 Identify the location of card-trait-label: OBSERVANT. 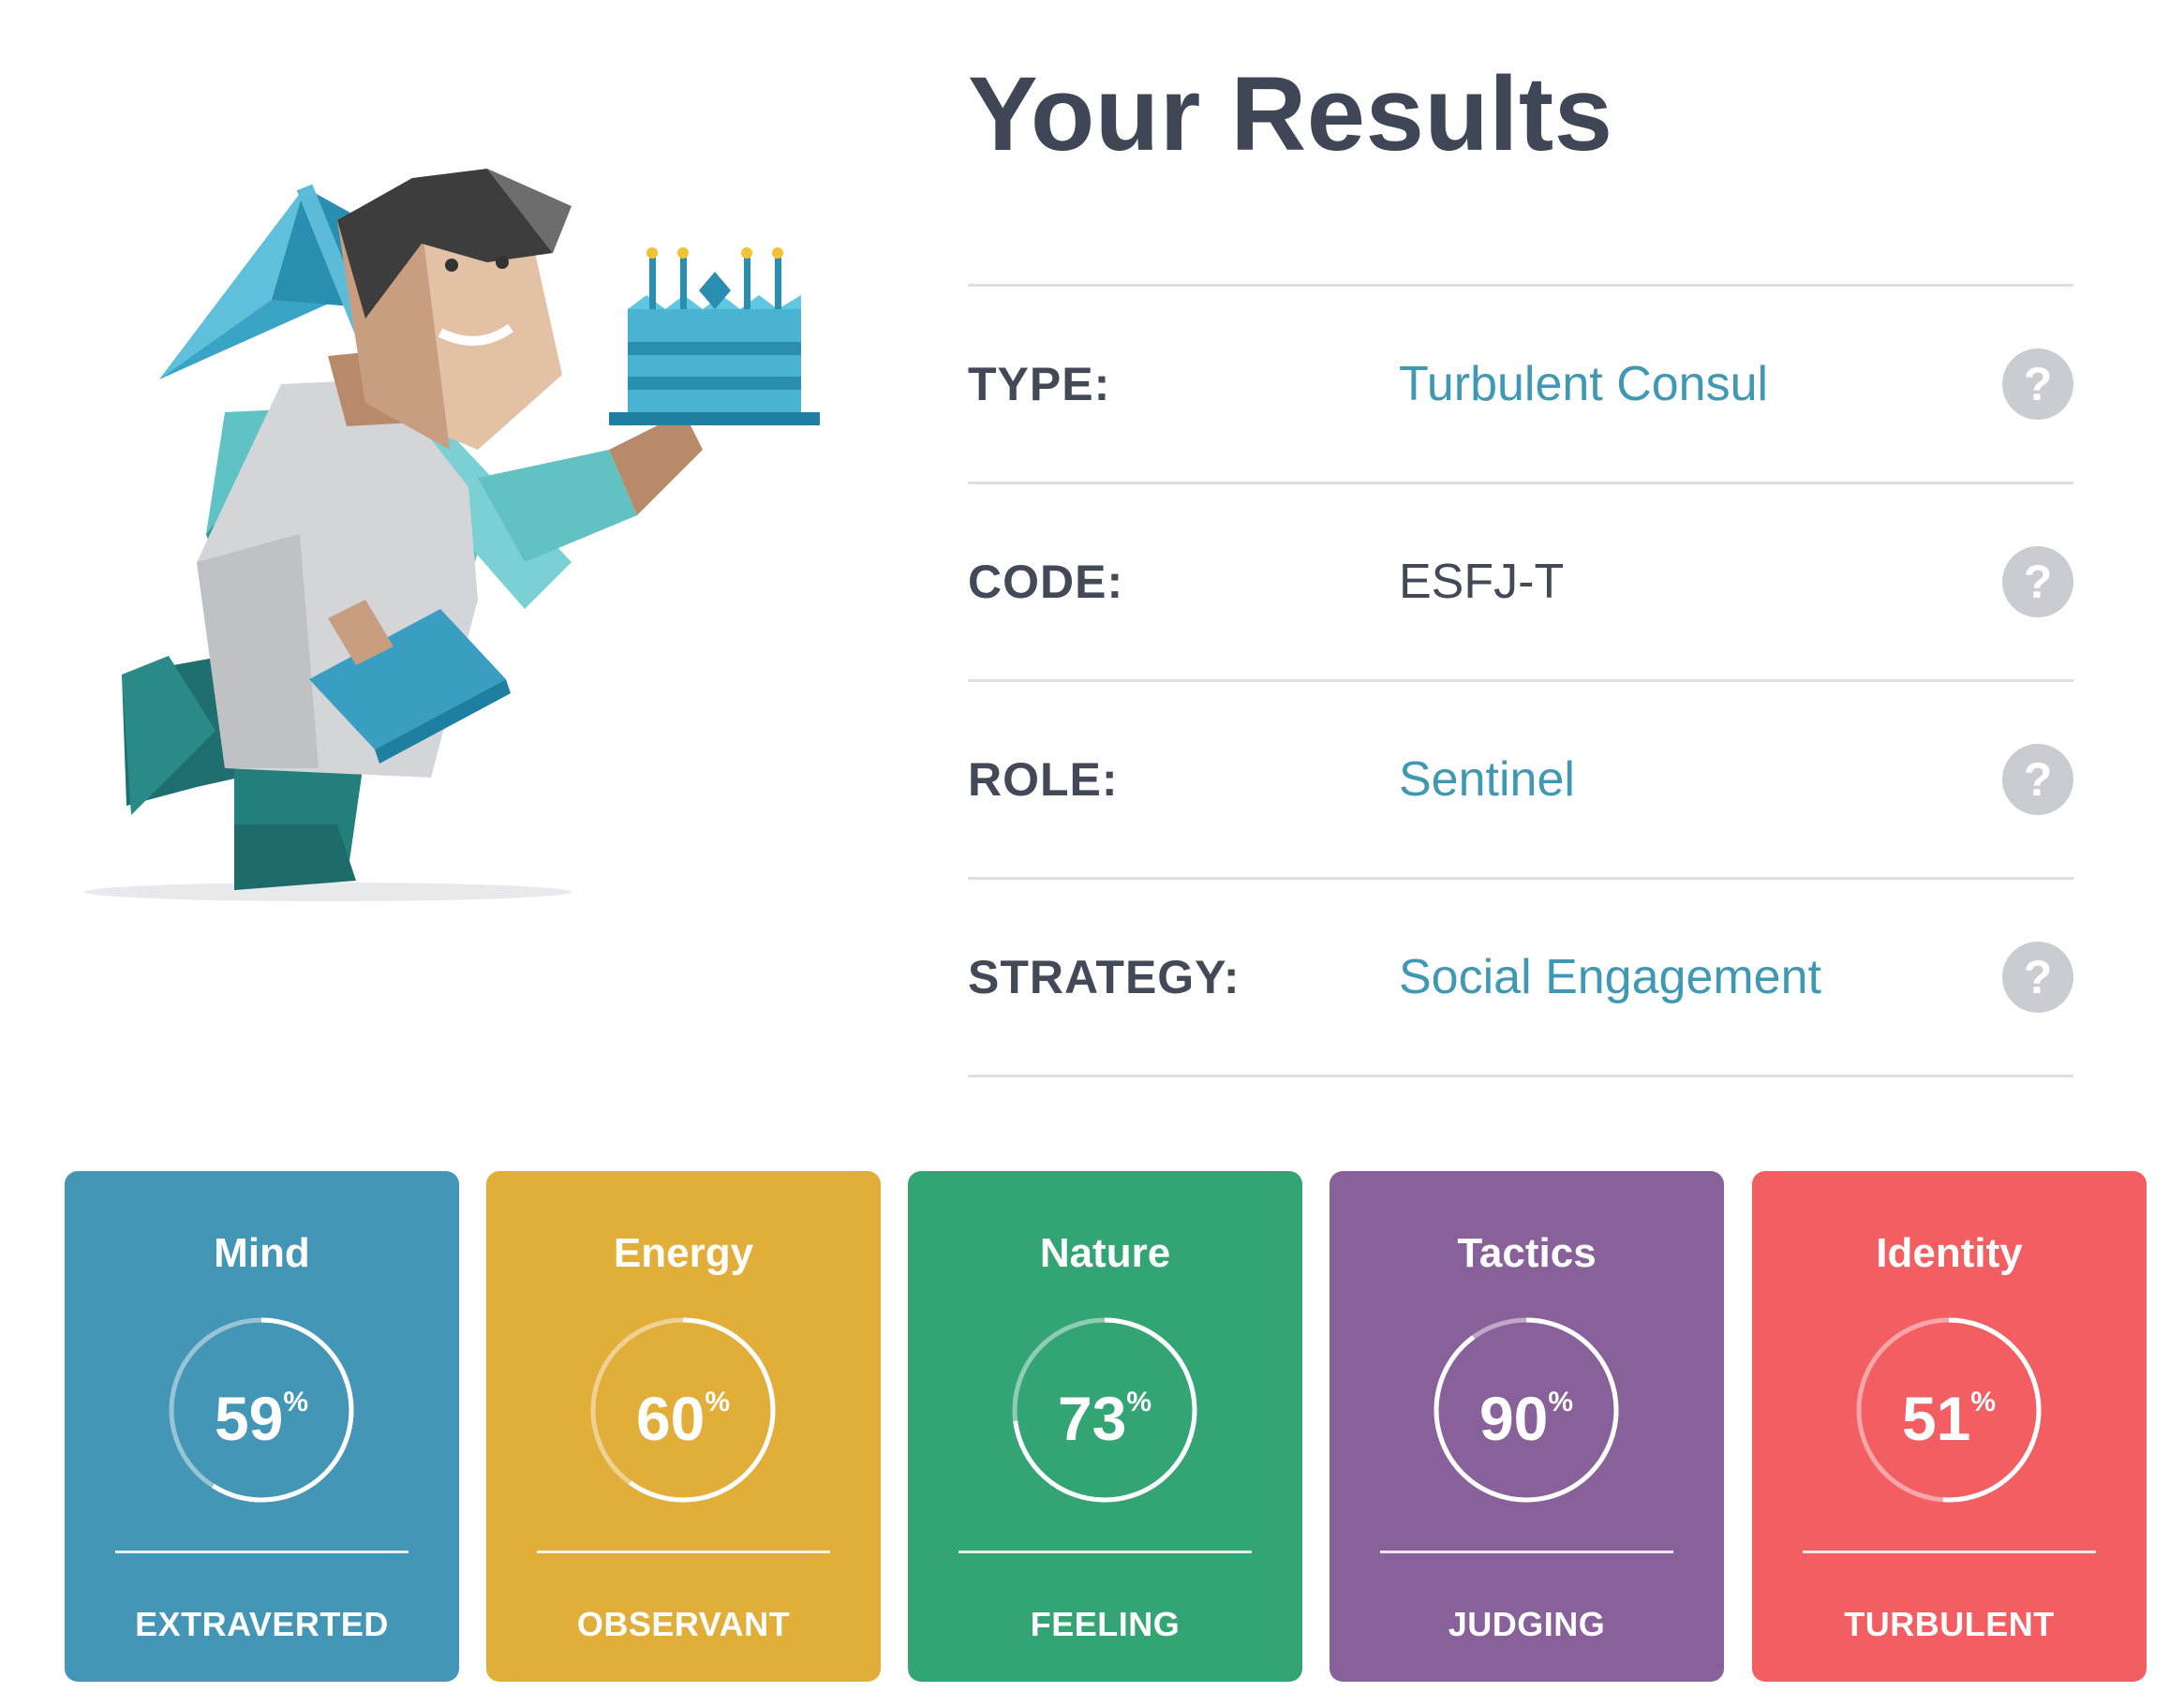
(683, 1624).